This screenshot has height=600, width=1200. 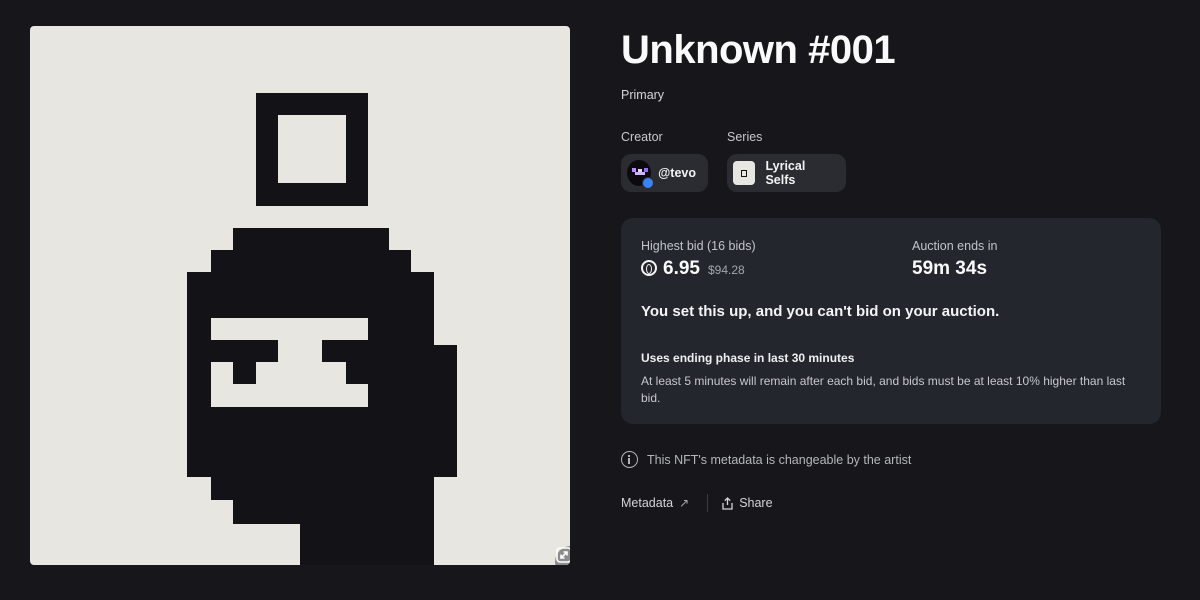 I want to click on expand-icon, so click(x=563, y=555).